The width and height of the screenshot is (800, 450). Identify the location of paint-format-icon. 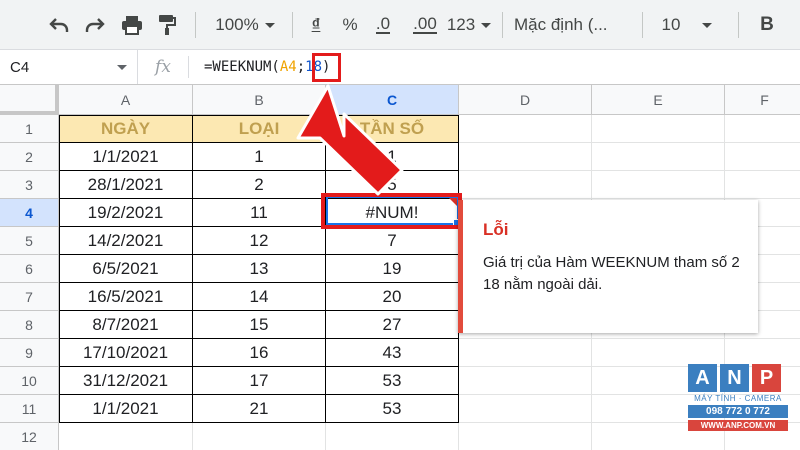
(167, 25).